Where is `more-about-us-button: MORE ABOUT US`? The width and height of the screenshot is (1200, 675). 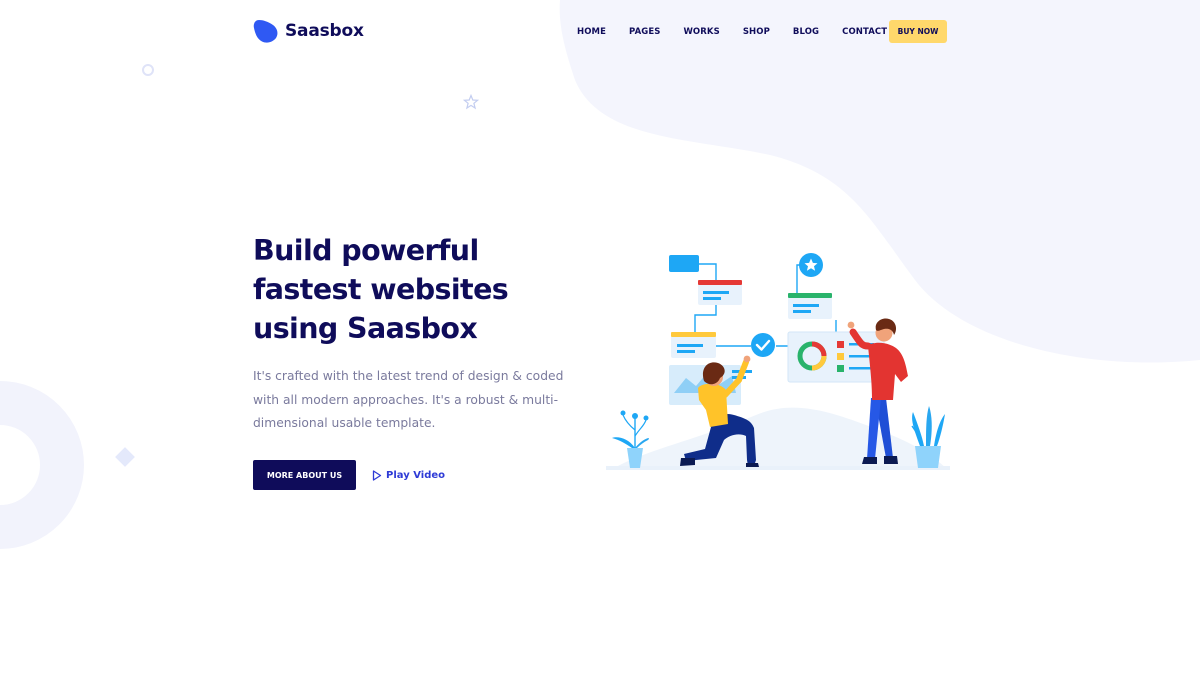 more-about-us-button: MORE ABOUT US is located at coordinates (304, 475).